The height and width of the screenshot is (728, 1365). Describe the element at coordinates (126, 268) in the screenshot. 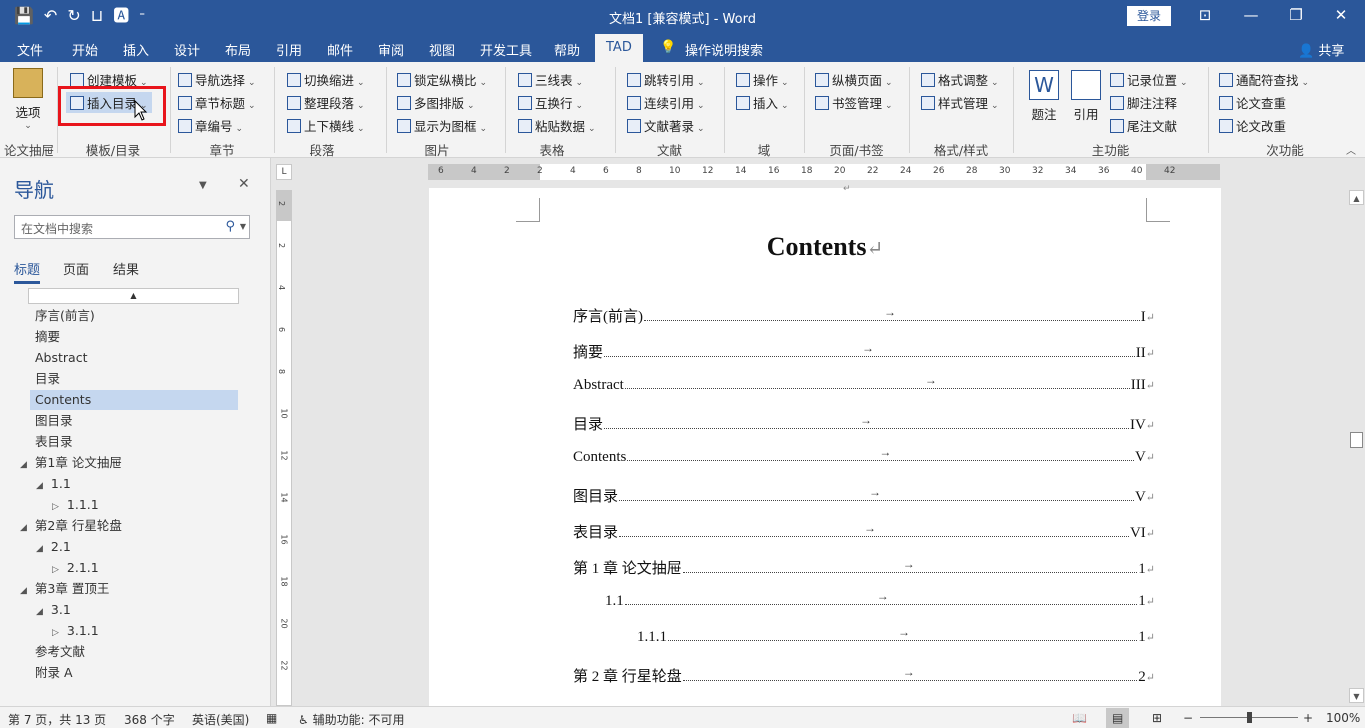

I see `nav-tab-results: 结果` at that location.